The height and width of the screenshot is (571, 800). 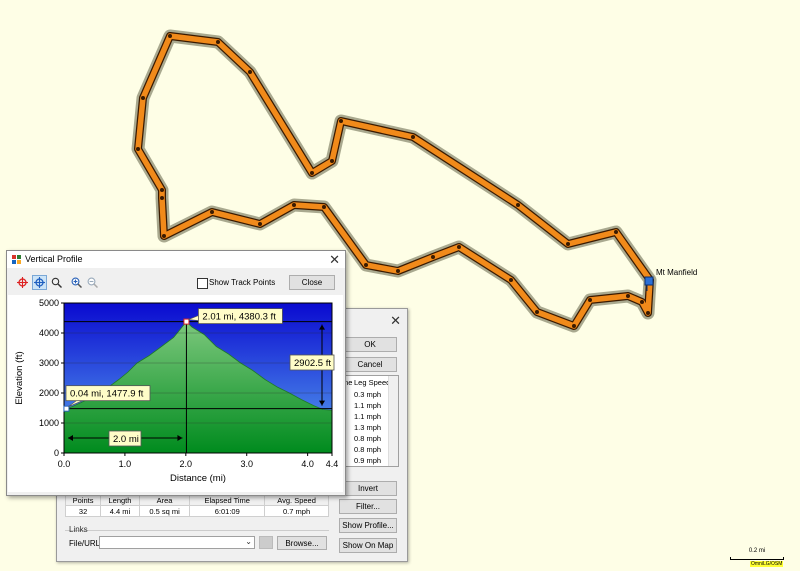 I want to click on zoom-out-icon, so click(x=92, y=282).